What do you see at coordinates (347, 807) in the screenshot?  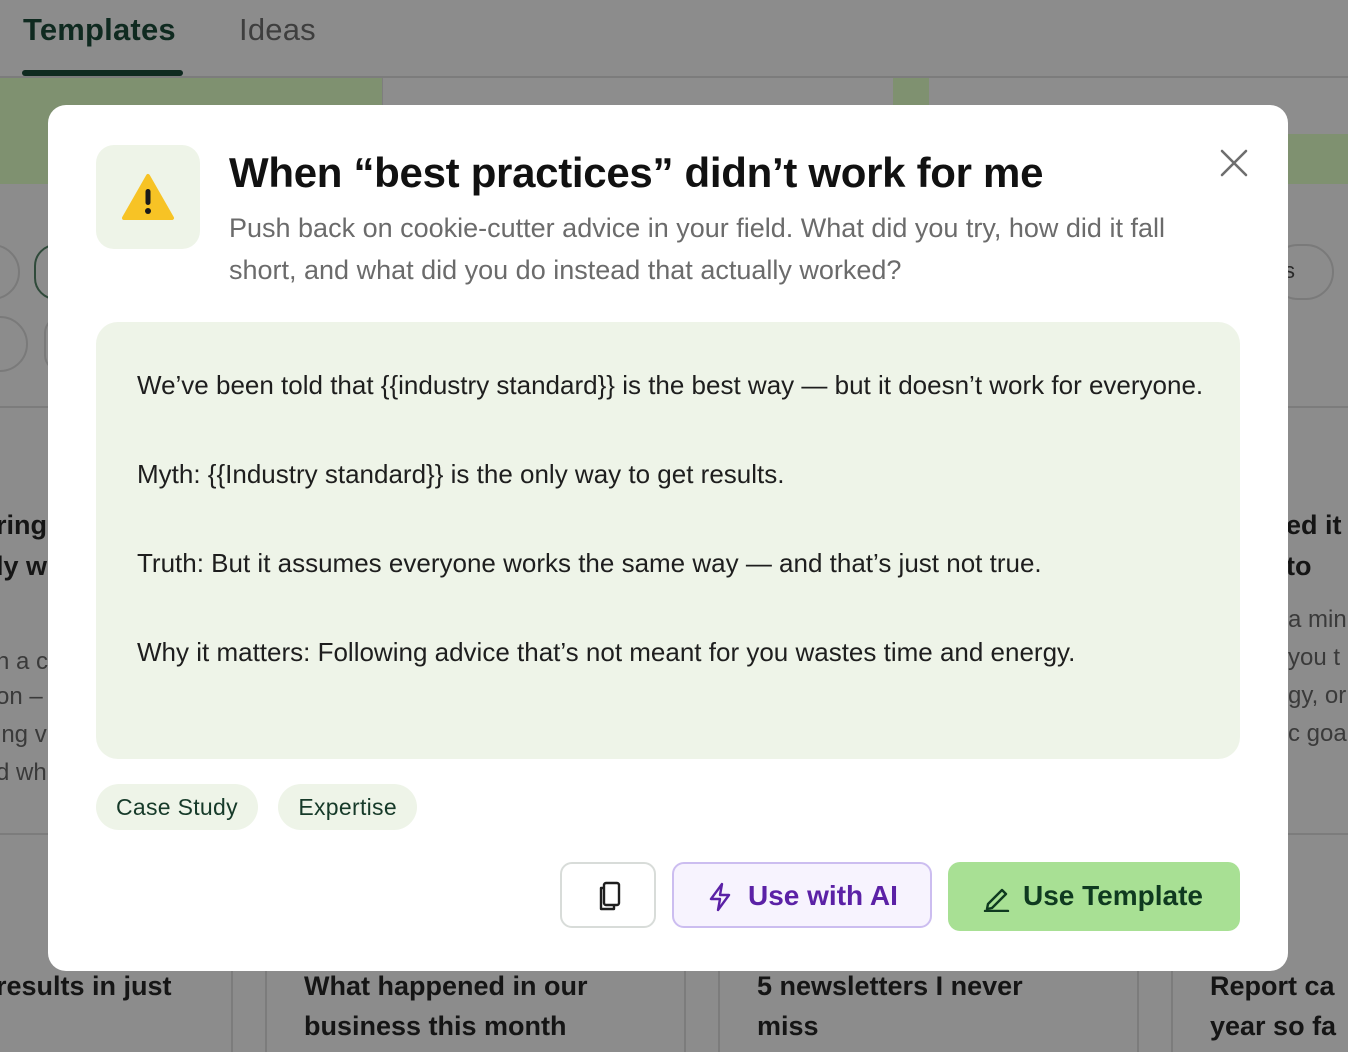 I see `tag-expertise: Expertise` at bounding box center [347, 807].